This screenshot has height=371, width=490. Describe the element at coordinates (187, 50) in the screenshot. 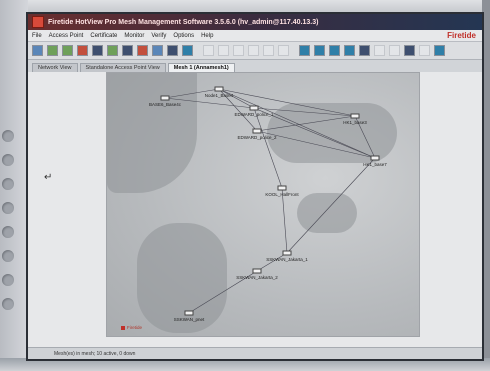

I see `toolbar-zoom-icon` at that location.